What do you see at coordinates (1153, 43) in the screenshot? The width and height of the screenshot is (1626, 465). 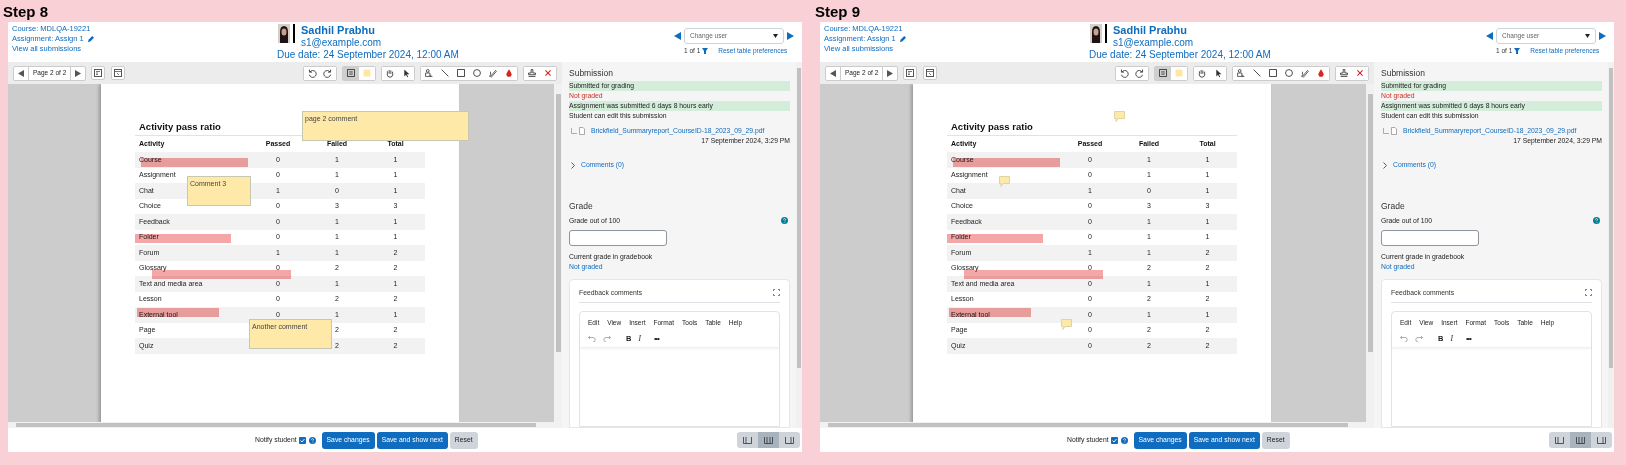 I see `user-email: s1@example.com` at bounding box center [1153, 43].